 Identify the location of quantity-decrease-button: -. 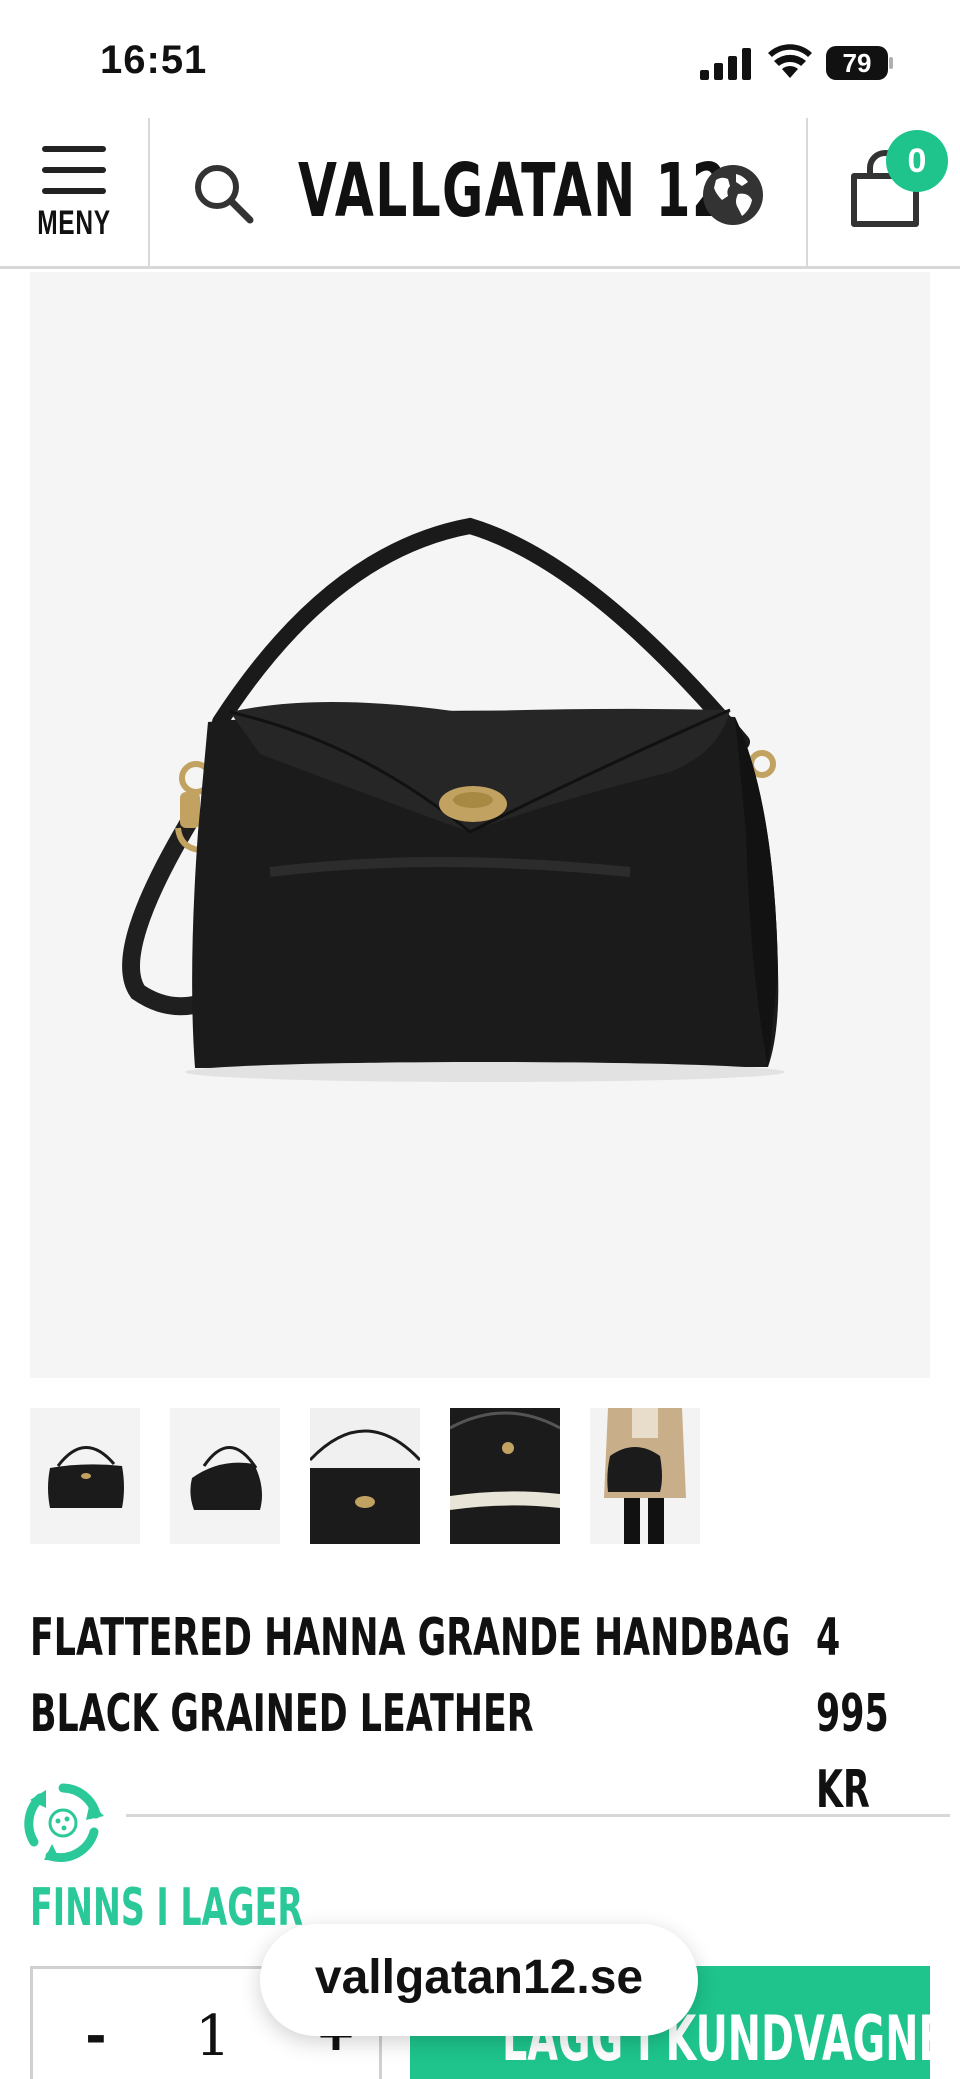
(96, 2035).